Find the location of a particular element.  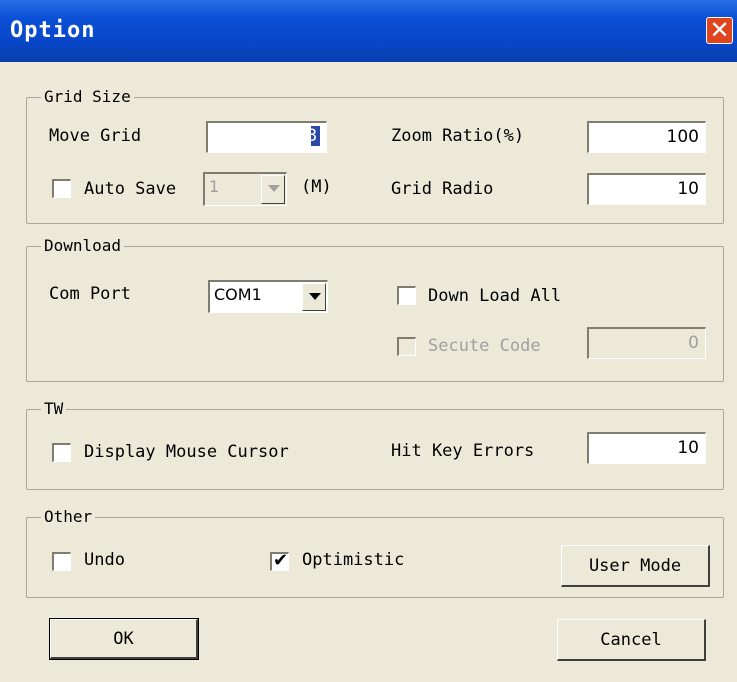

close-icon: ✕ is located at coordinates (719, 30).